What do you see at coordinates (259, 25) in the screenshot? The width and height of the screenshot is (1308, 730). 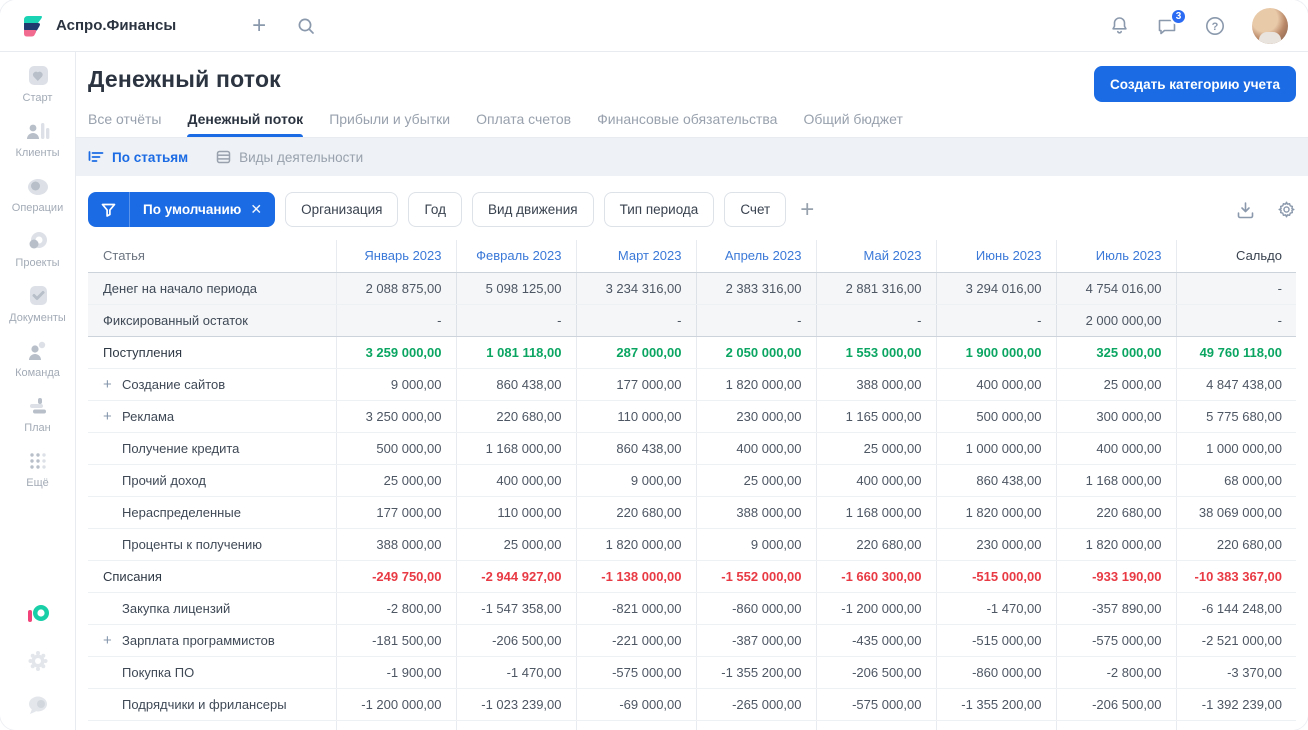 I see `add-icon: +` at bounding box center [259, 25].